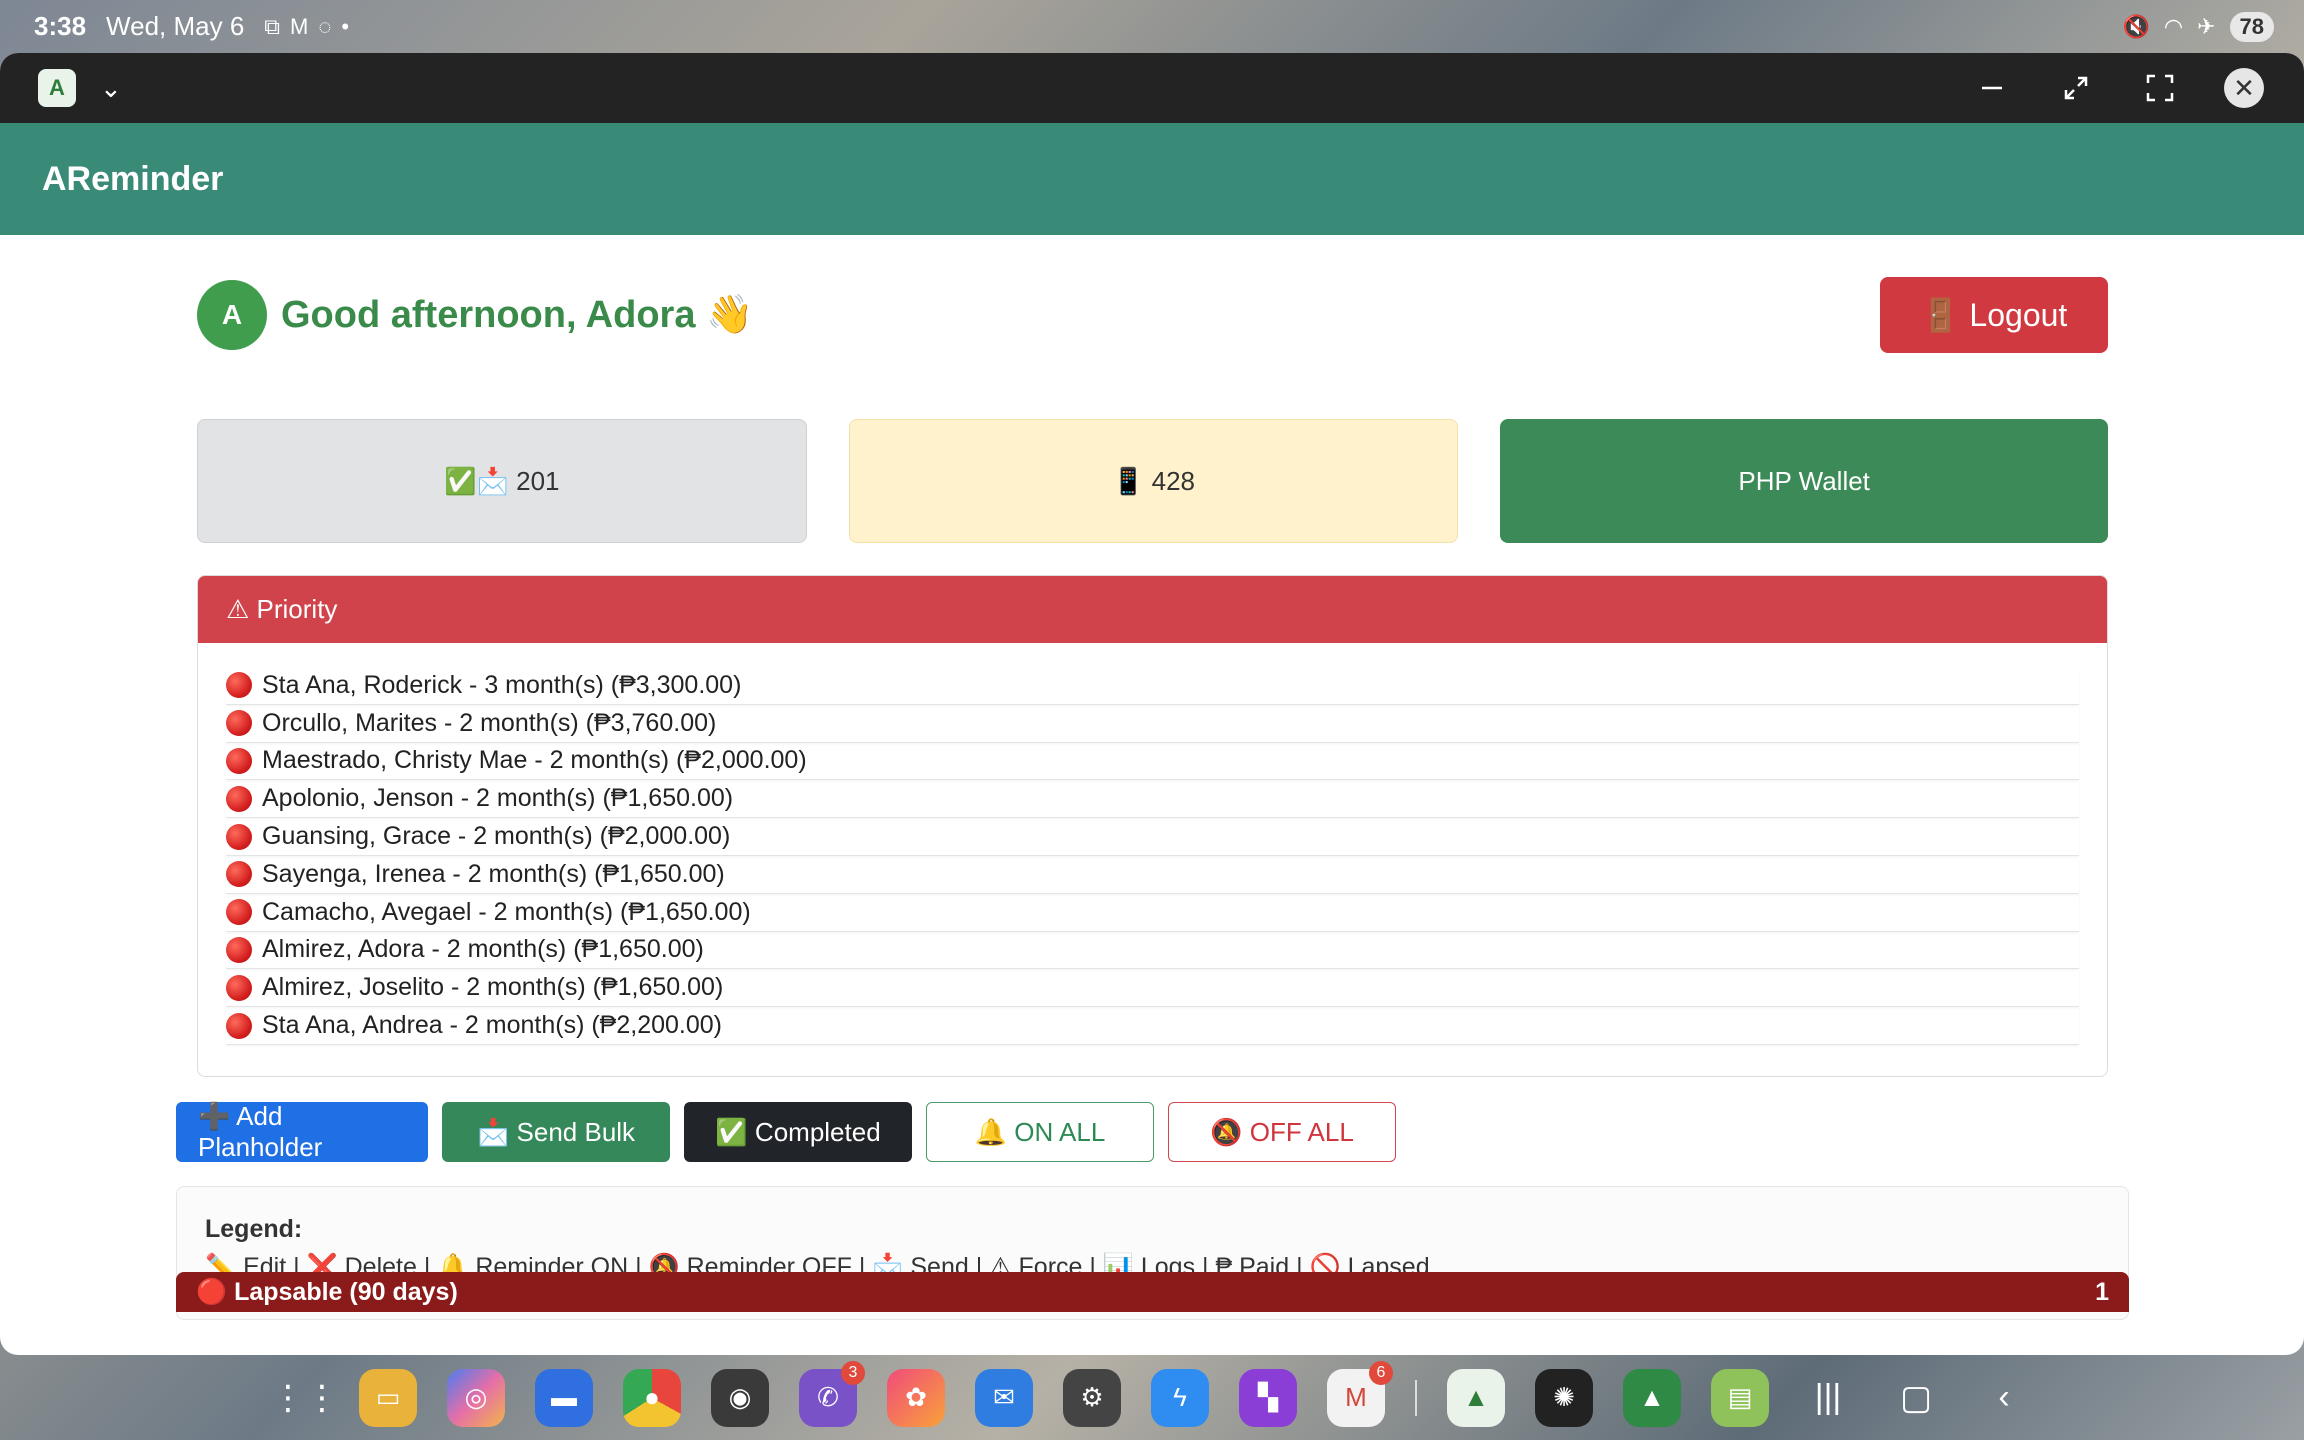  What do you see at coordinates (1152, 609) in the screenshot?
I see `priority-header: ⚠ Priority` at bounding box center [1152, 609].